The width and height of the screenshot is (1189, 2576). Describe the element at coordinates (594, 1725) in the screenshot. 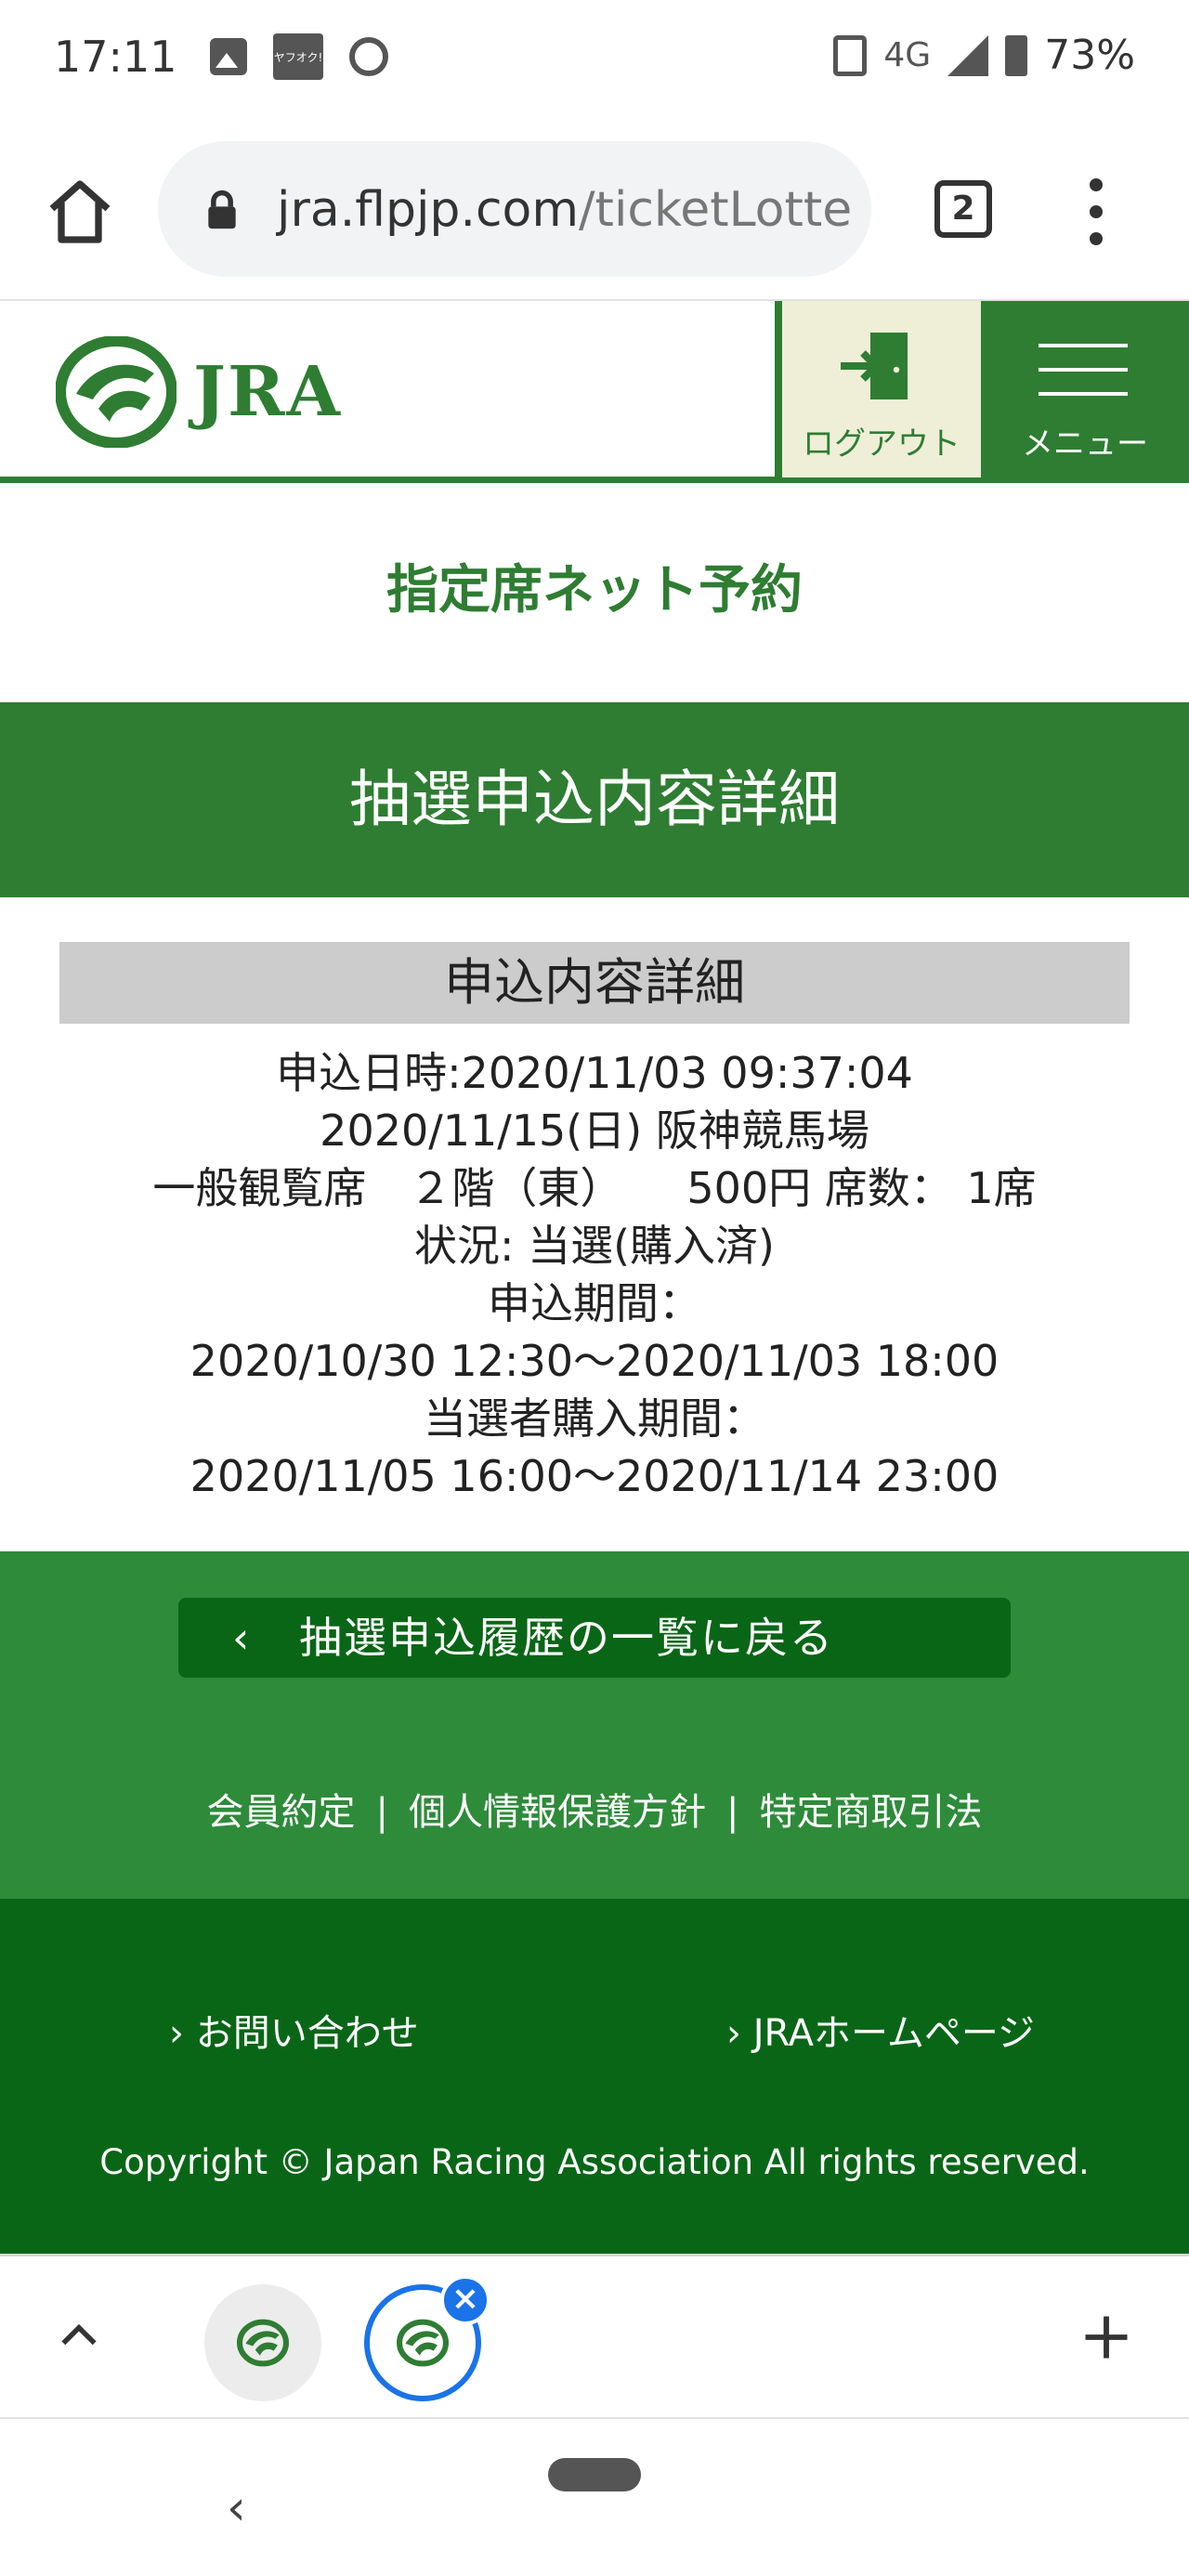

I see `footer-primary: ‹ 抽選申込履歴の一覧に戻る 会員約定 | 個人情報保護方針 | 特定商取引法` at that location.